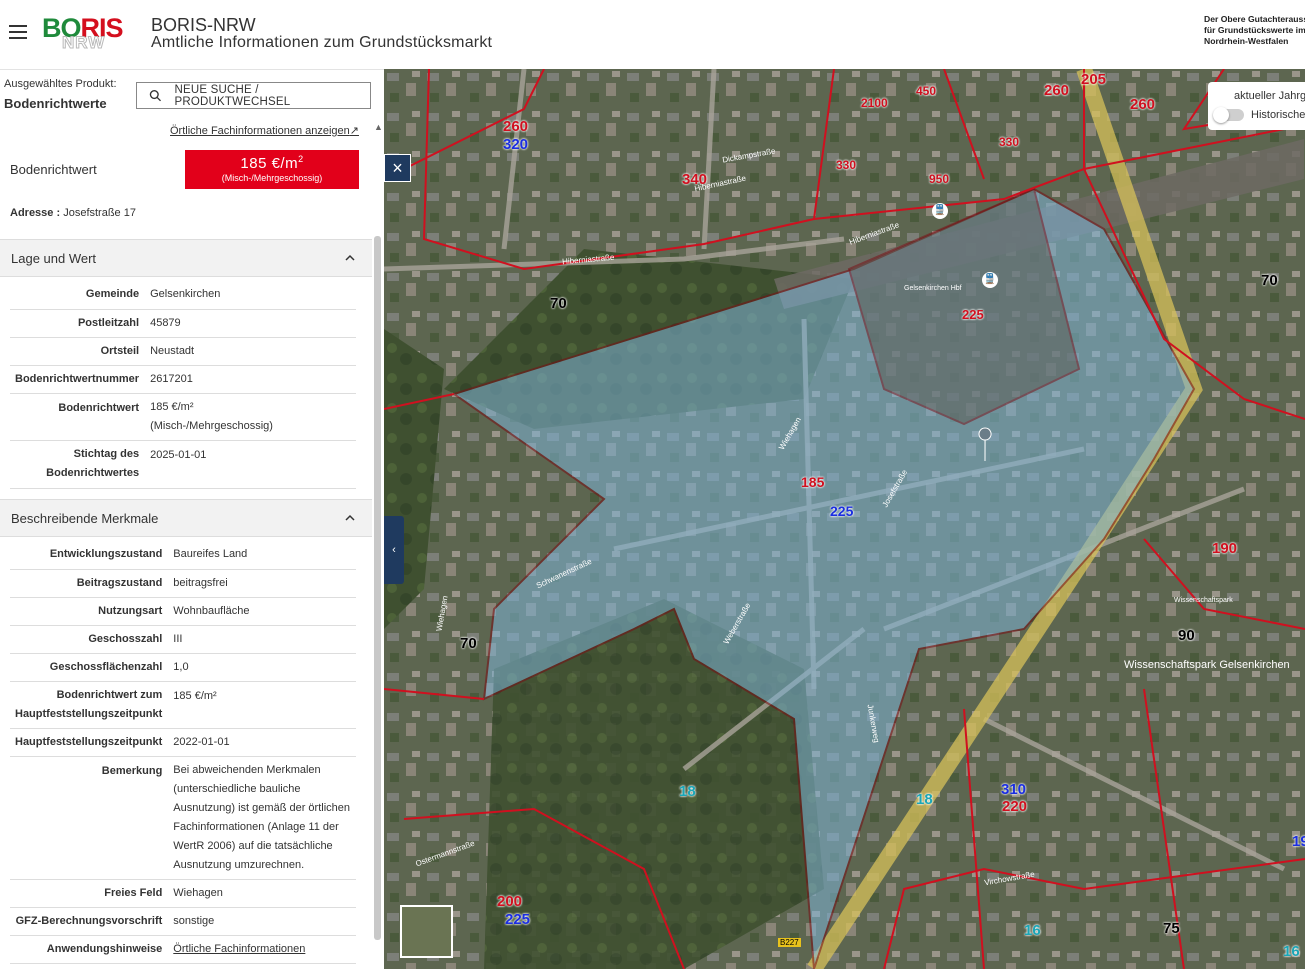 This screenshot has height=969, width=1305. I want to click on value-label-black: 90, so click(1186, 635).